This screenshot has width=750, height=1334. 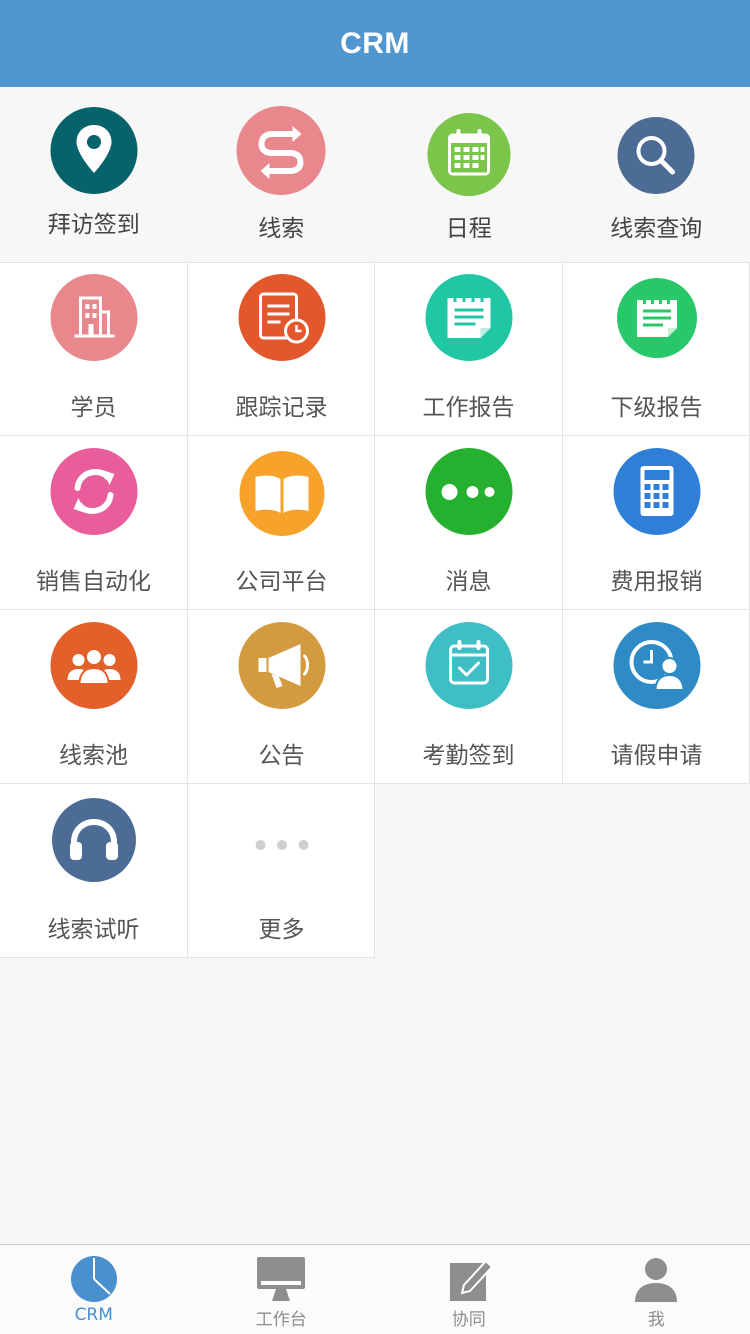 I want to click on module-label: 跟踪记录, so click(x=281, y=408).